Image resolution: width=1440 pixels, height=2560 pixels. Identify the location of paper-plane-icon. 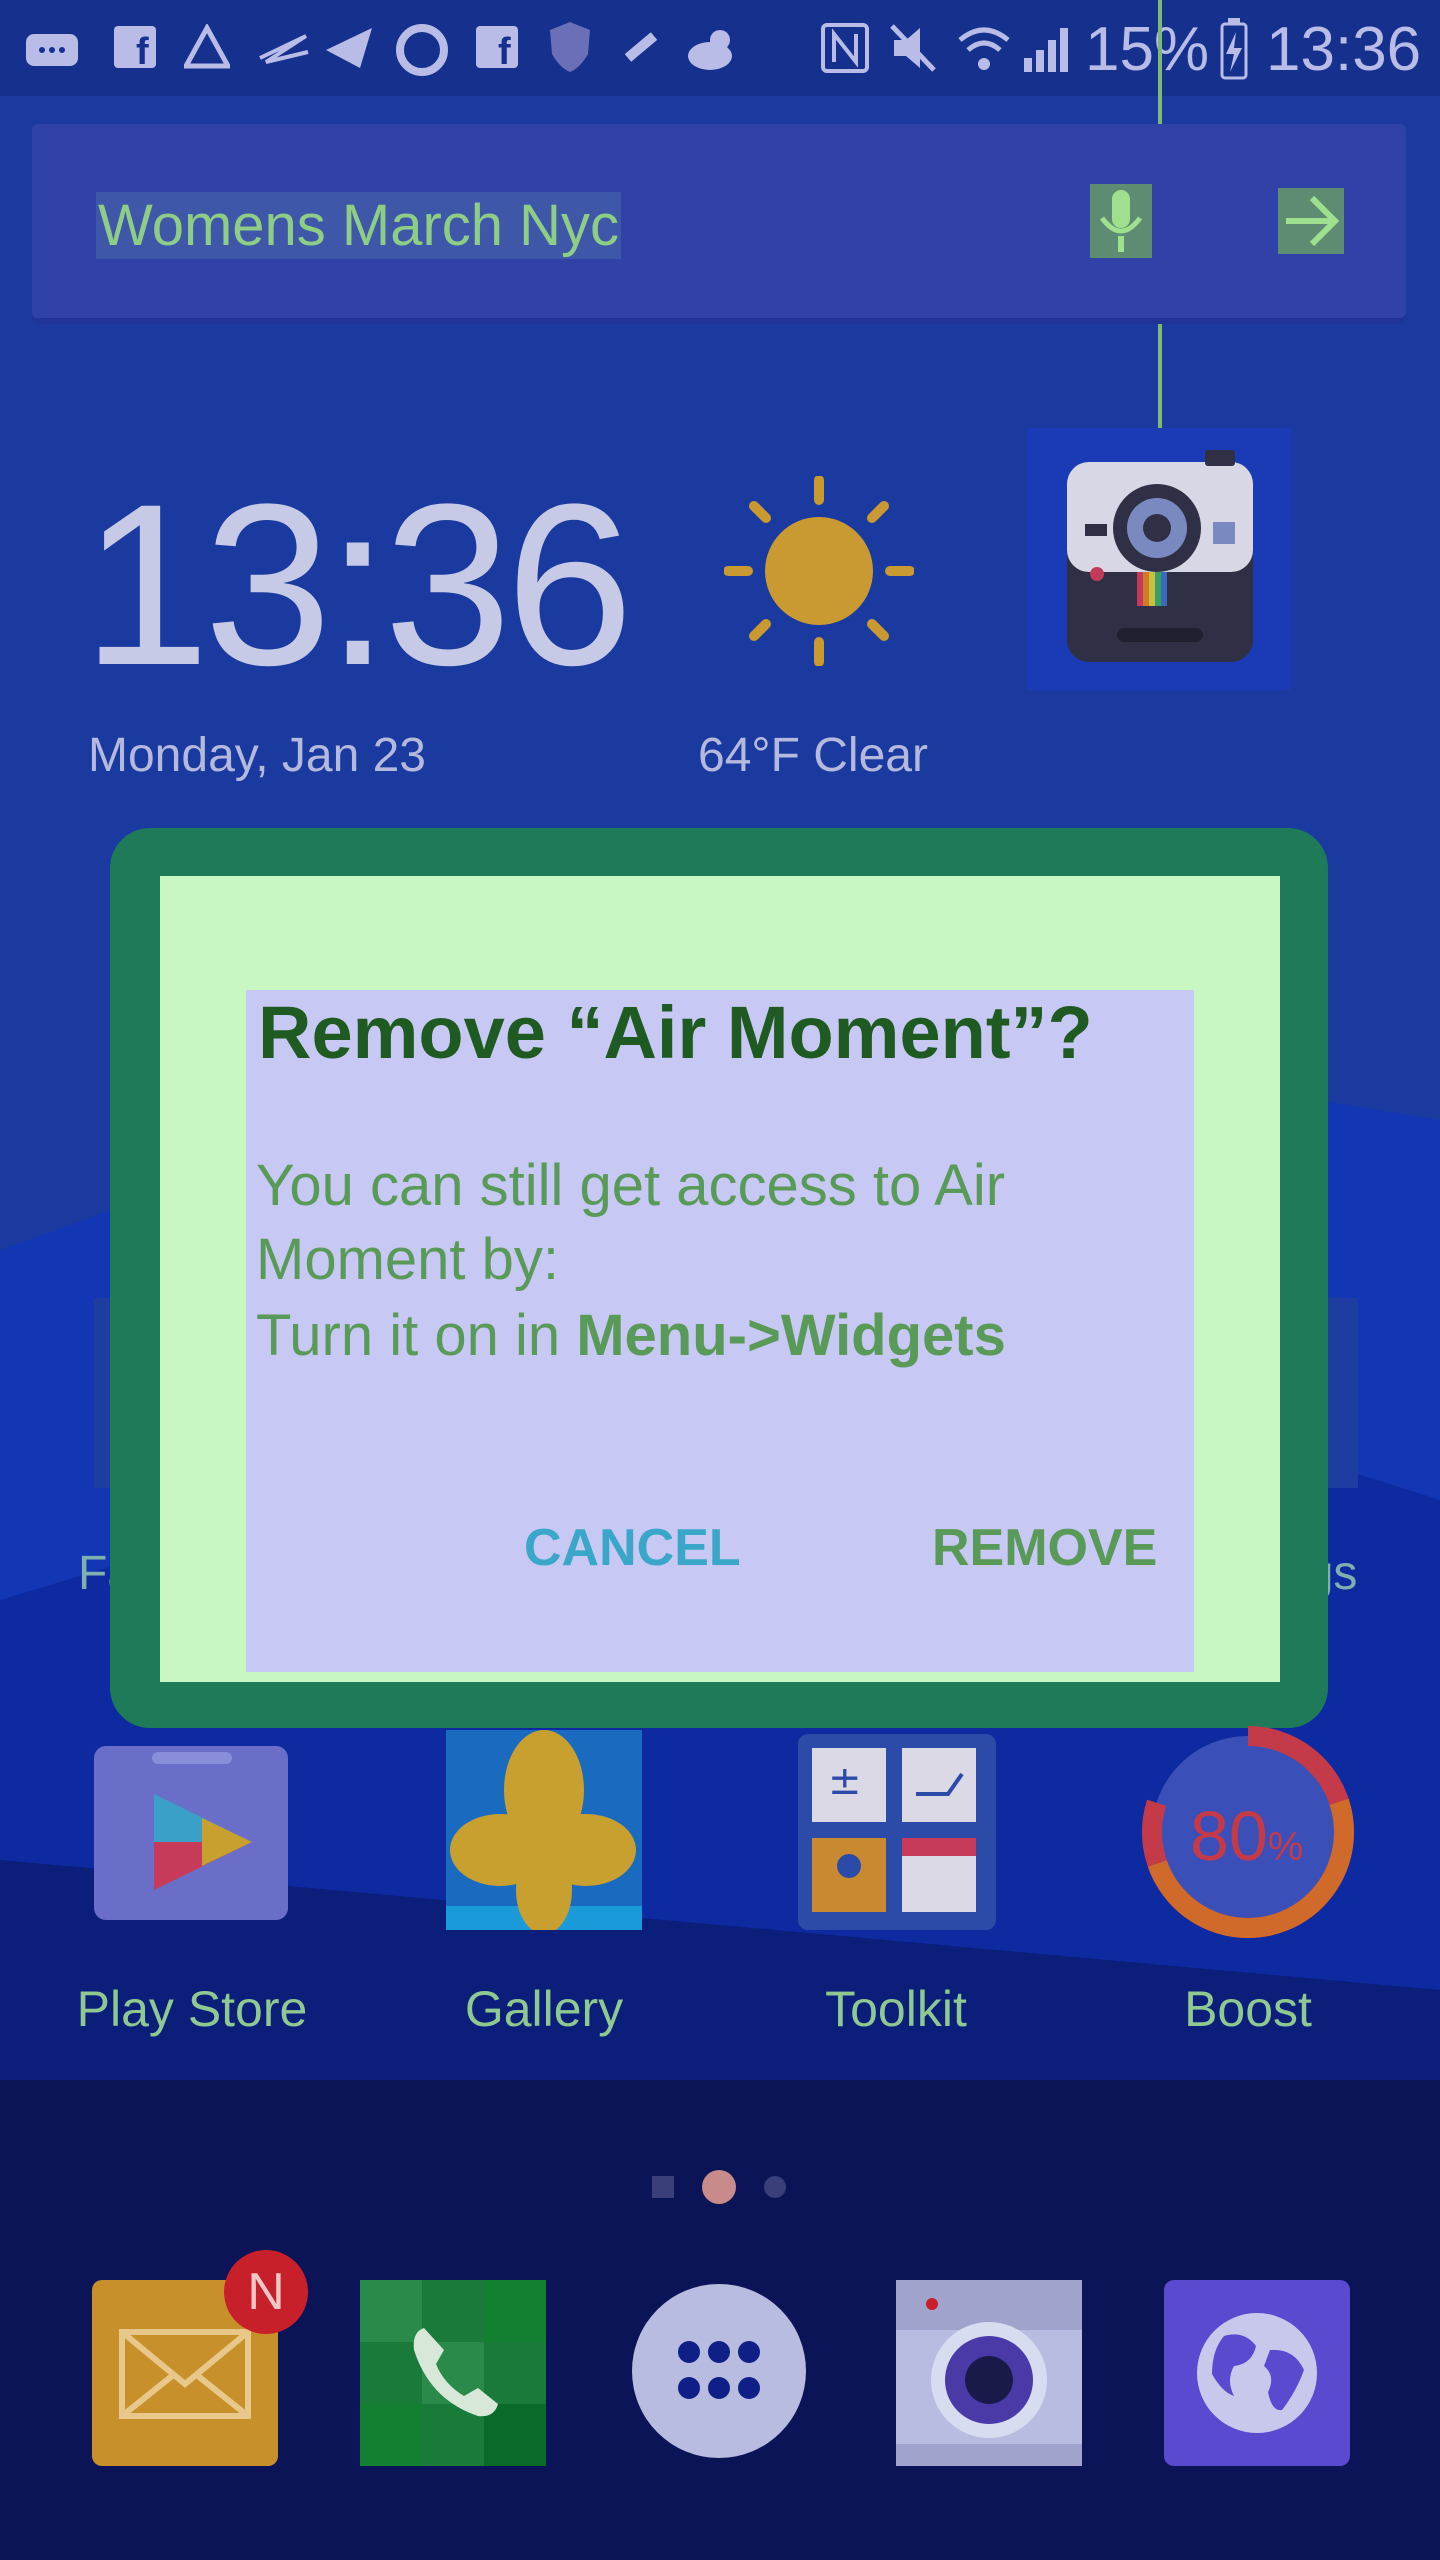
(349, 48).